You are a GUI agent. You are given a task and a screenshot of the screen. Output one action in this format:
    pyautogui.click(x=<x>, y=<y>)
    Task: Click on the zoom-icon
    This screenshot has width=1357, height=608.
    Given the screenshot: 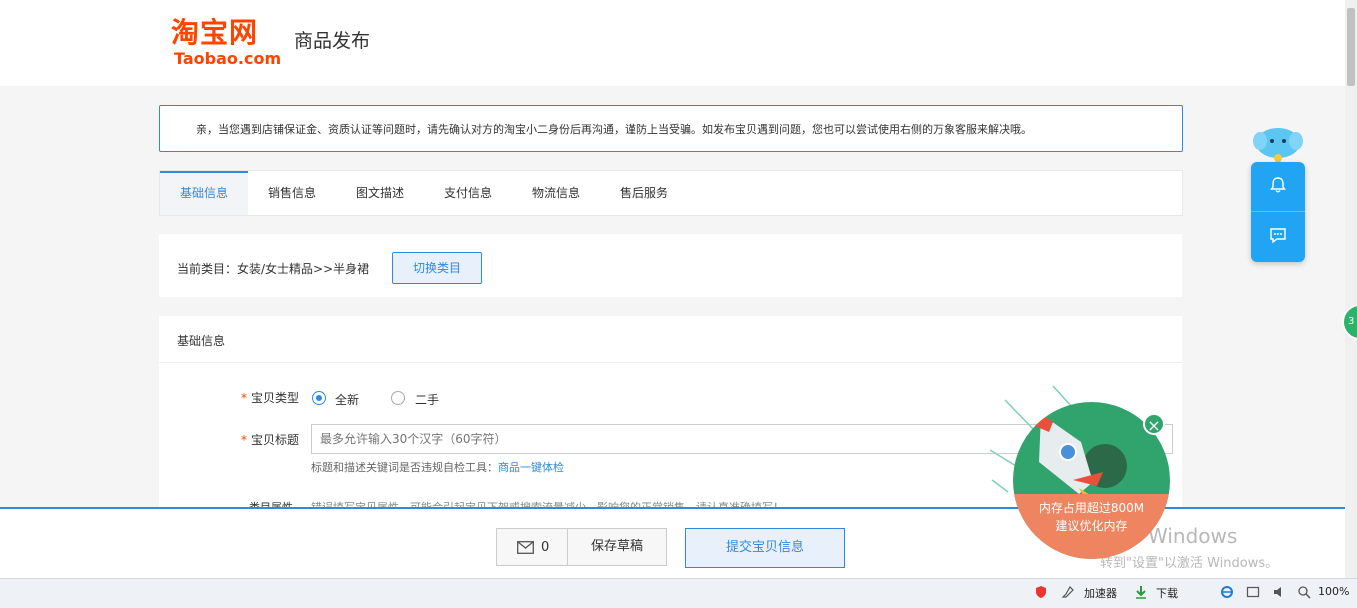 What is the action you would take?
    pyautogui.click(x=1304, y=593)
    